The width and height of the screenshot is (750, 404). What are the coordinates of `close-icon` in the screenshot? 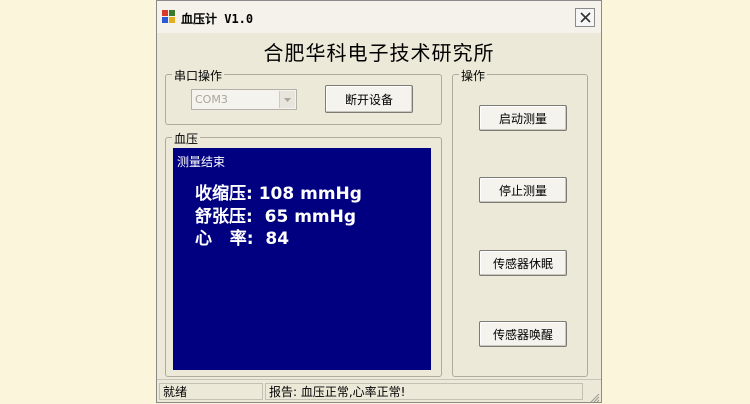 It's located at (585, 17).